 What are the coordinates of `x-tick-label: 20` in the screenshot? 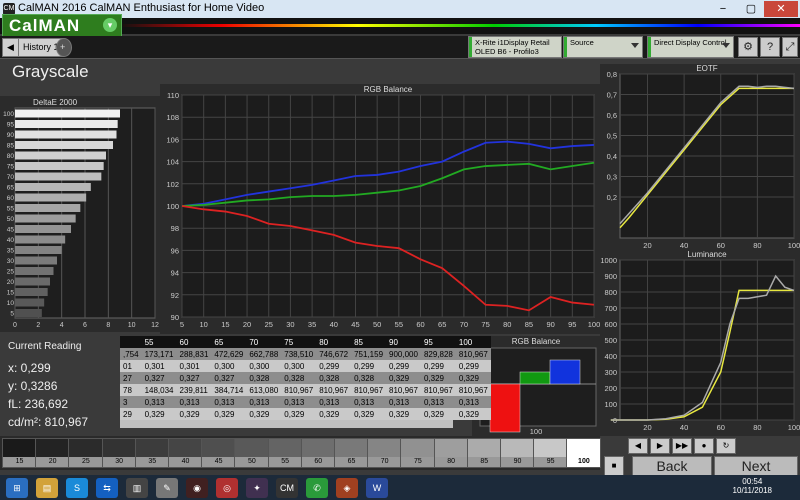 It's located at (647, 245).